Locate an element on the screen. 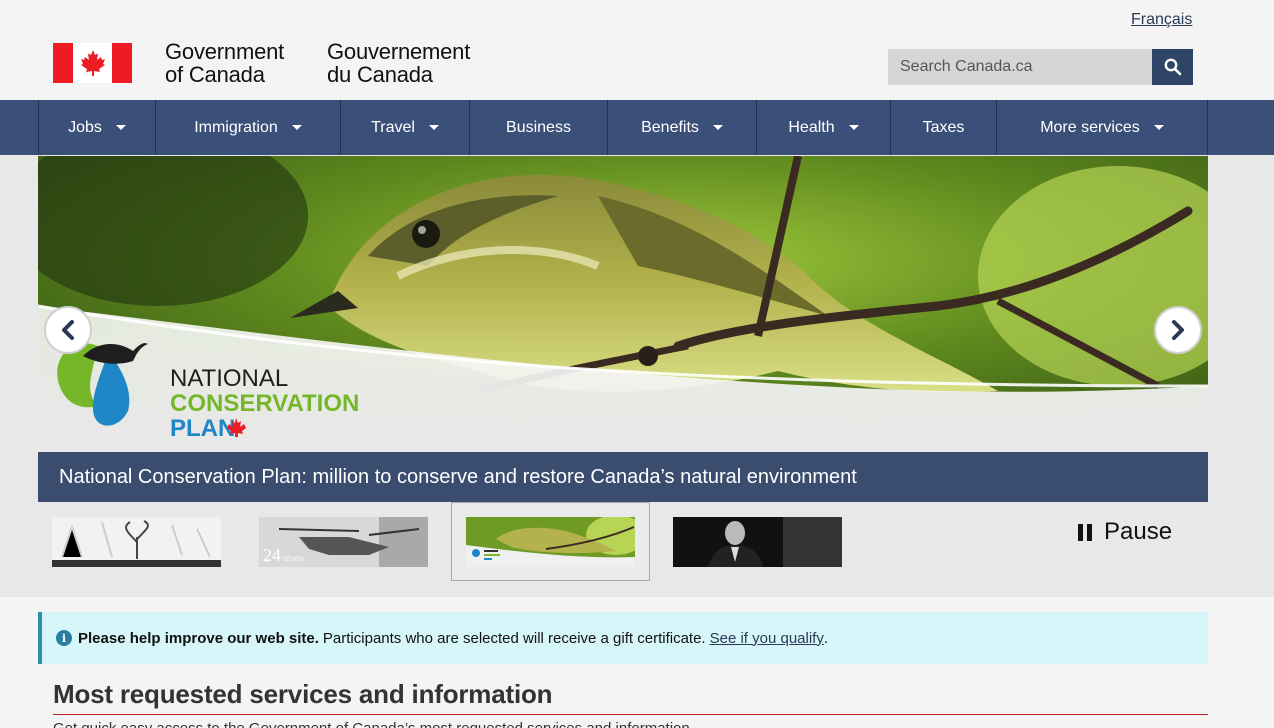 This screenshot has height=728, width=1274. carousel-thumbnail-3-active is located at coordinates (550, 541).